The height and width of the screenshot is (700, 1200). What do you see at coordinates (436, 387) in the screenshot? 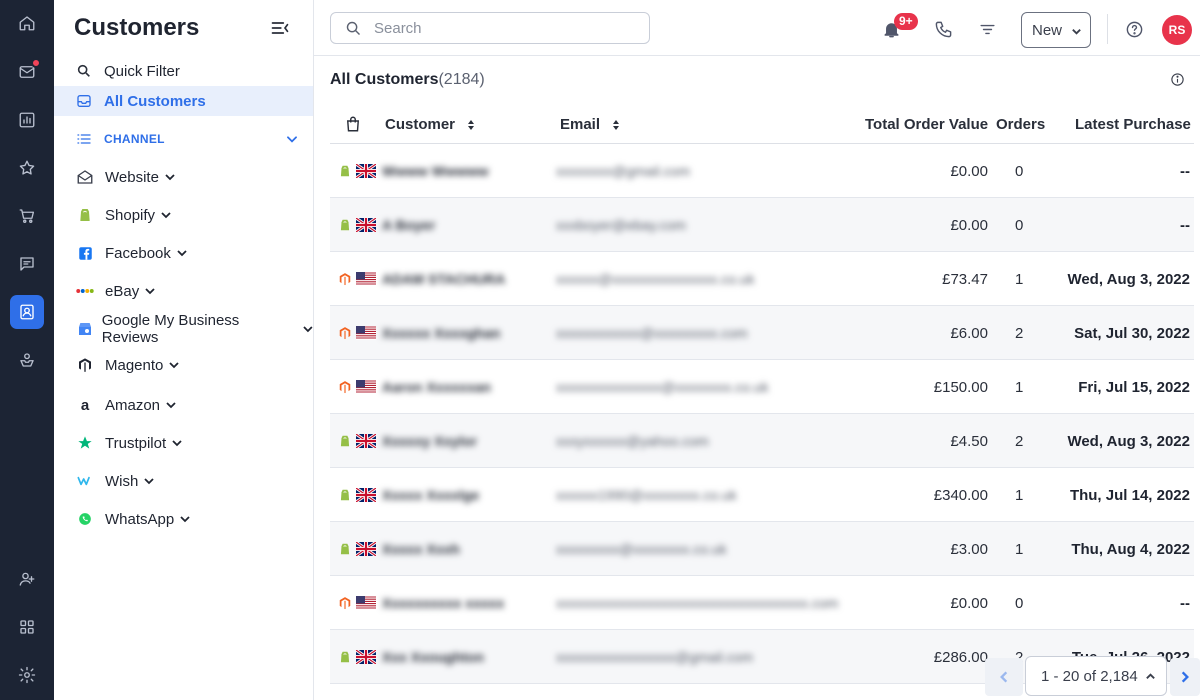
I see `customer-name: Aaron Xxxxxxan` at bounding box center [436, 387].